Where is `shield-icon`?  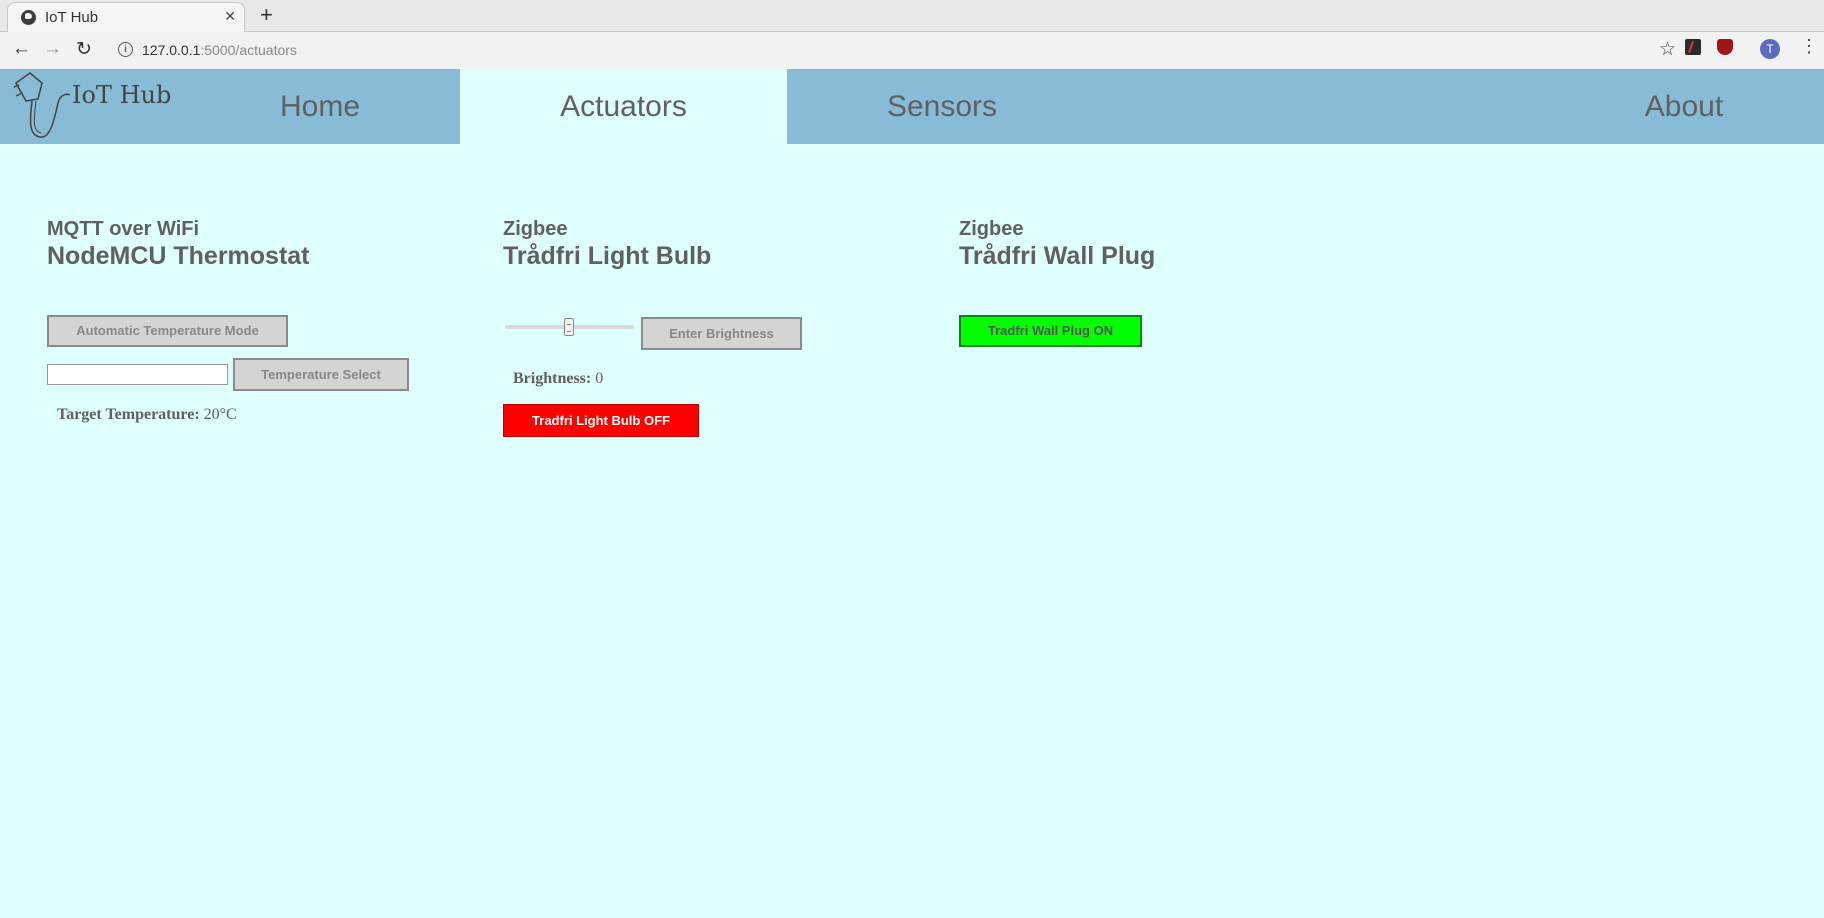
shield-icon is located at coordinates (1725, 47).